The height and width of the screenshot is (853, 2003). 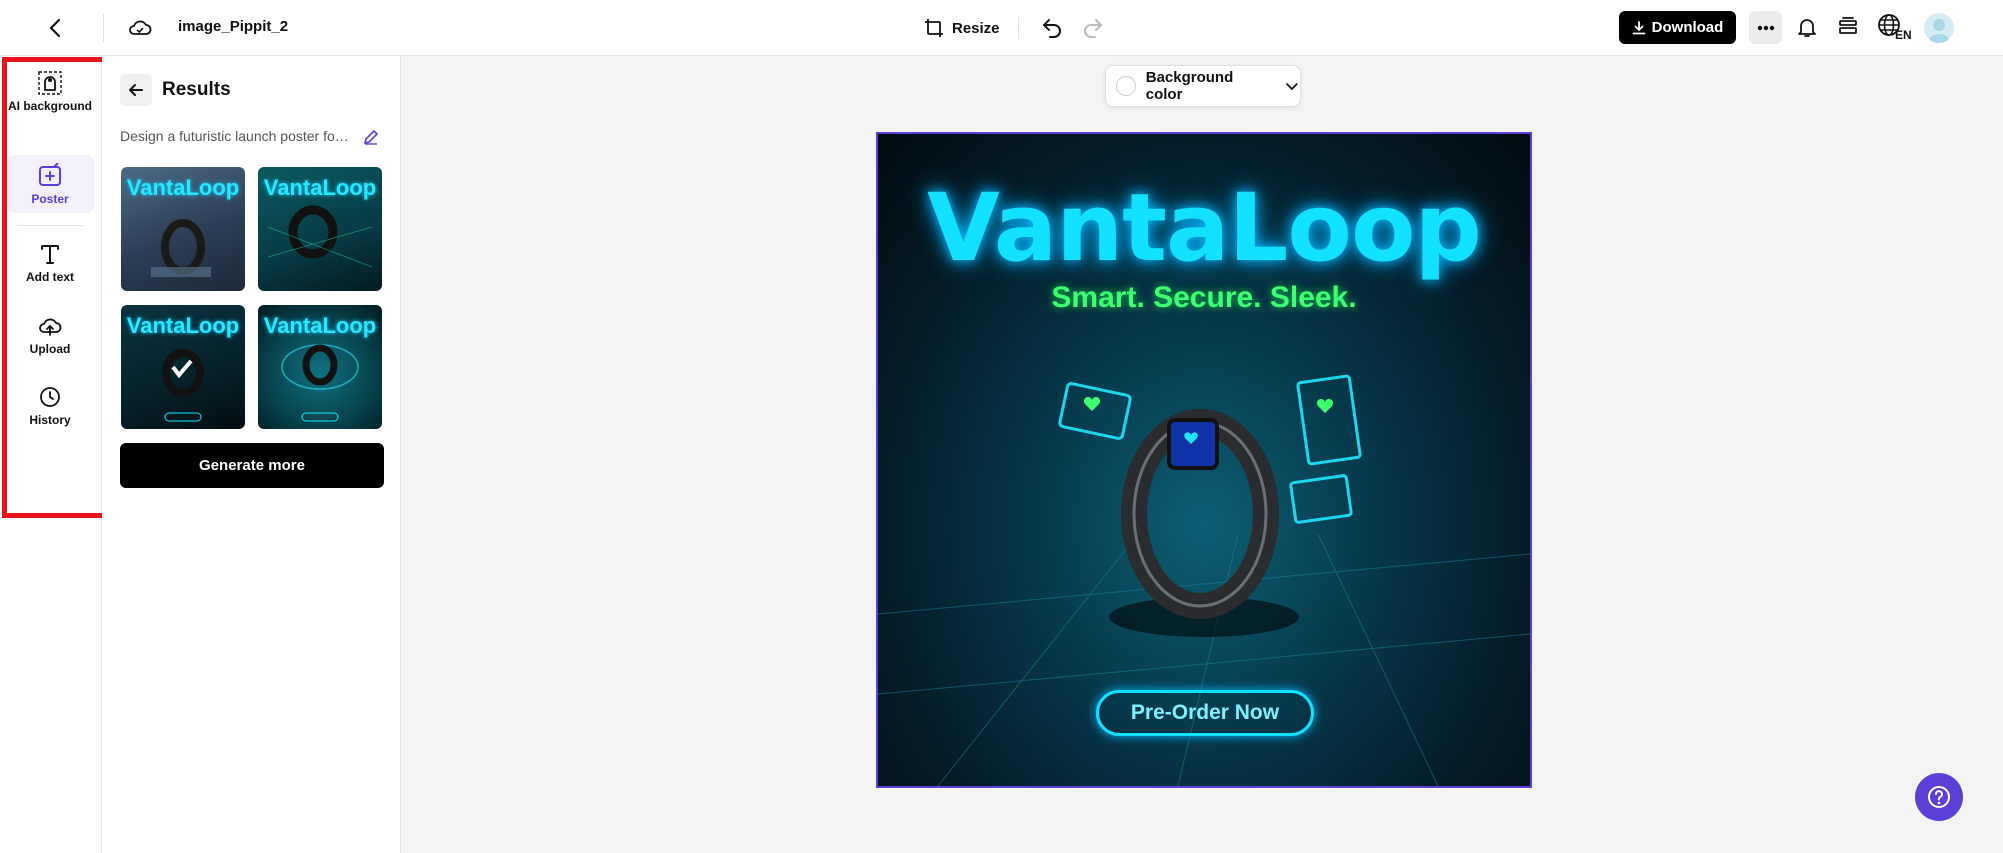 I want to click on color-swatch, so click(x=1126, y=86).